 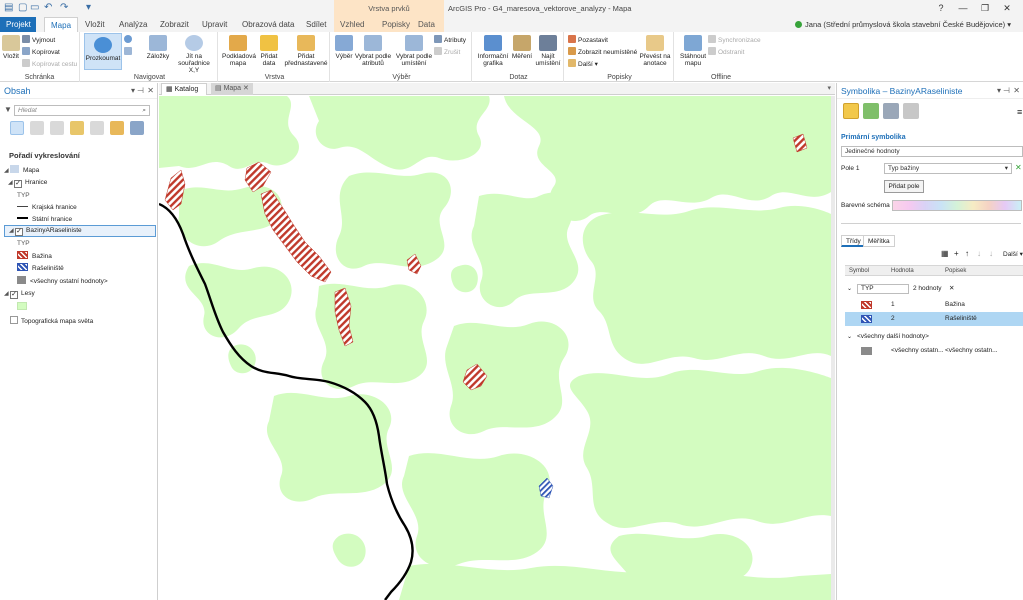 What do you see at coordinates (833, 348) in the screenshot?
I see `map-scrollbar` at bounding box center [833, 348].